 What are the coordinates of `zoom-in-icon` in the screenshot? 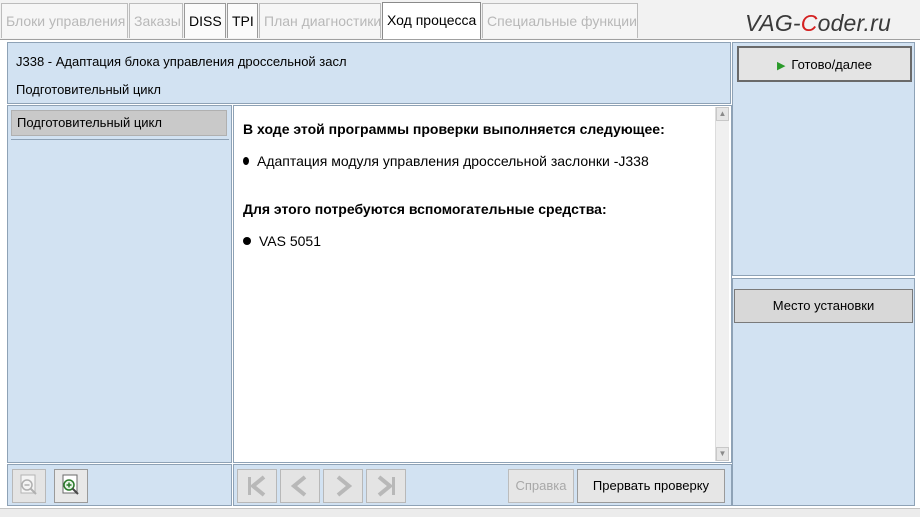 It's located at (71, 486).